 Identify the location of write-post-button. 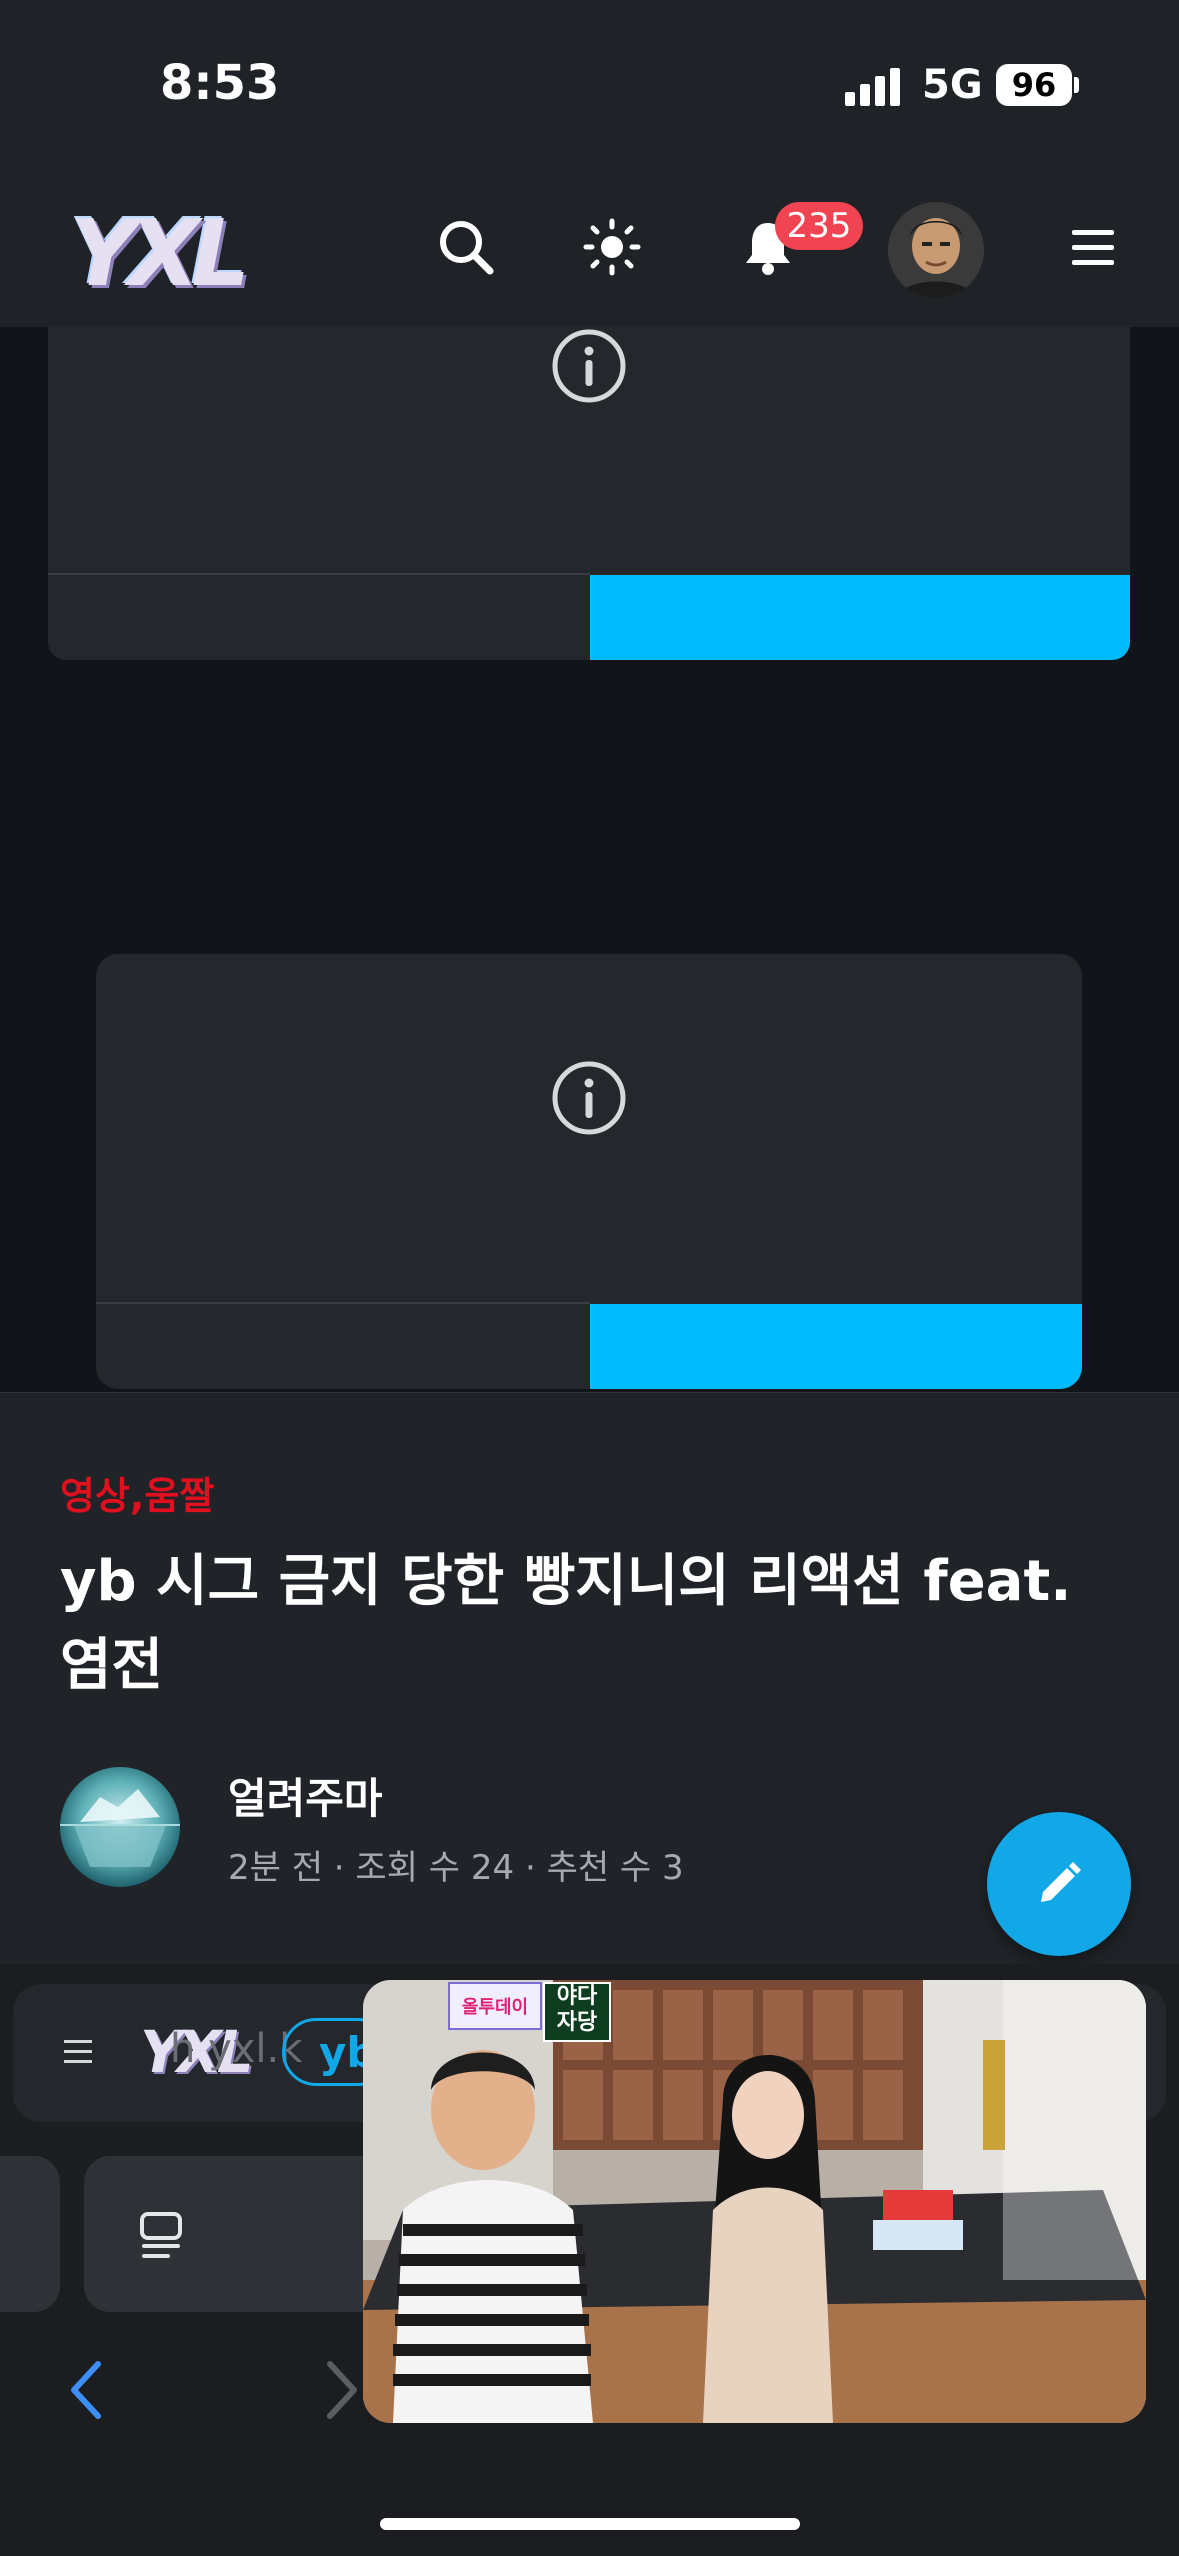
(1059, 1884).